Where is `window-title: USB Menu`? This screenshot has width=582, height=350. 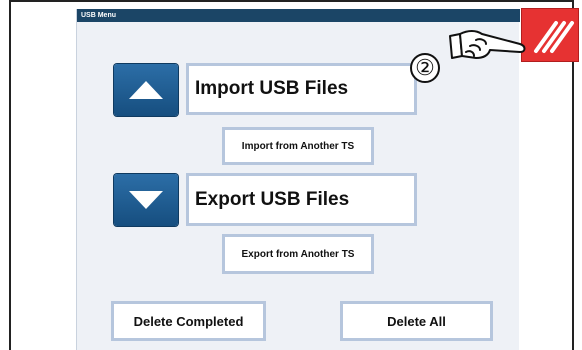 window-title: USB Menu is located at coordinates (298, 15).